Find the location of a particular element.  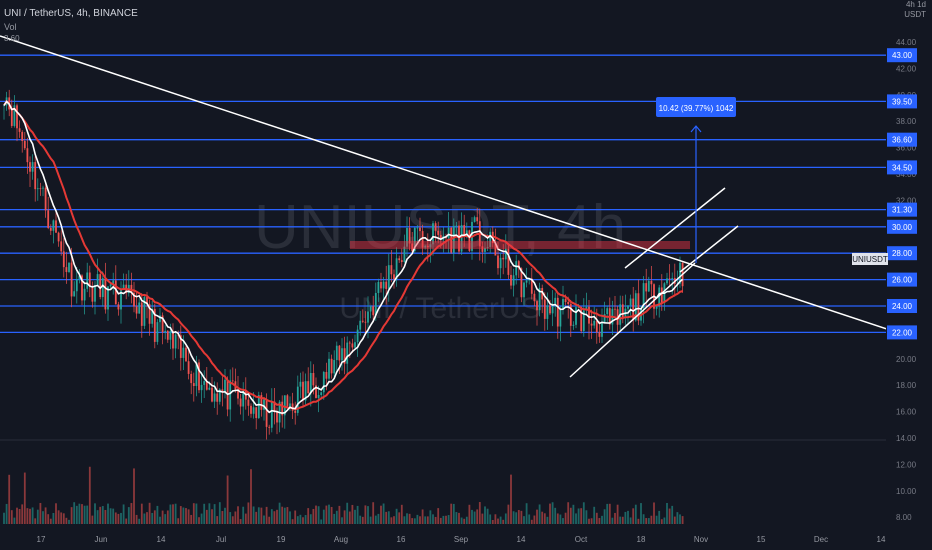

time-tick-label: Sep is located at coordinates (461, 539).